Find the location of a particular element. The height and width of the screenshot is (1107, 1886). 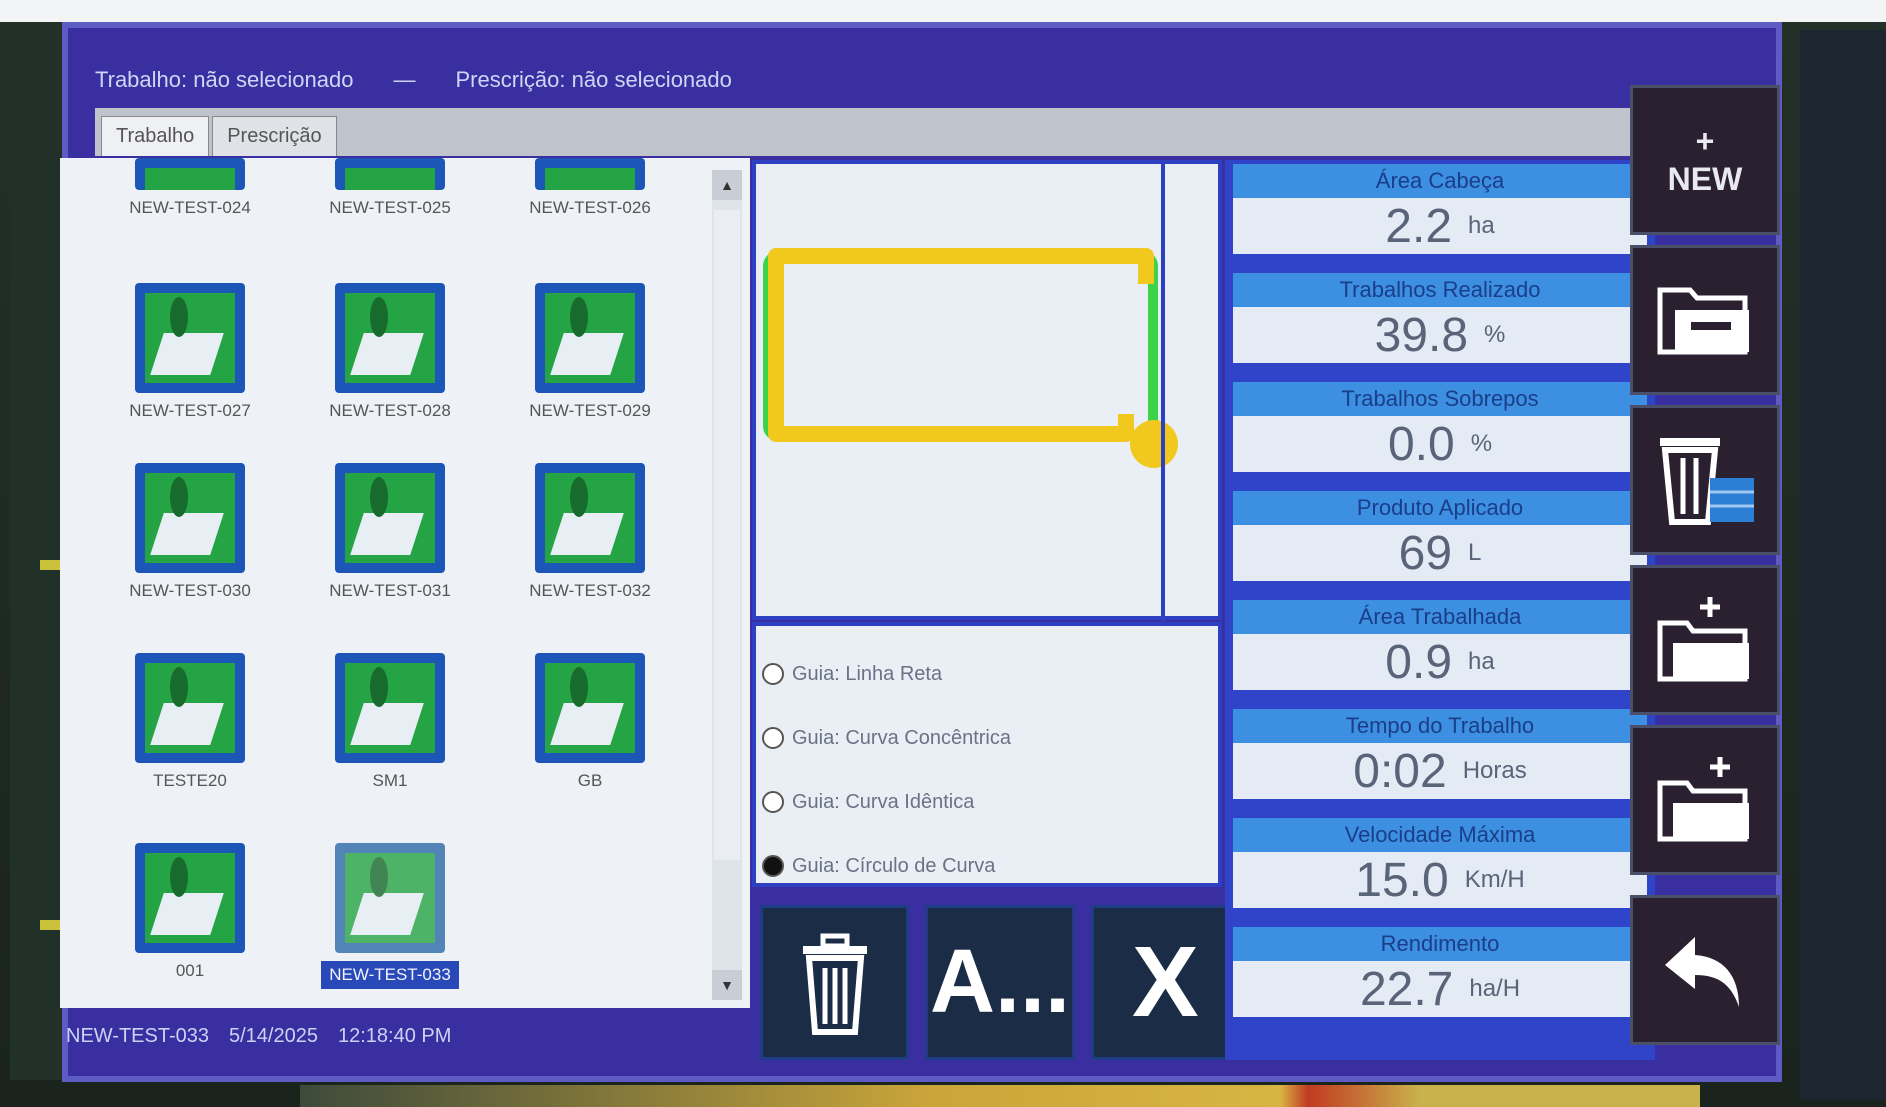

stat-unit: ha/H is located at coordinates (1495, 988).